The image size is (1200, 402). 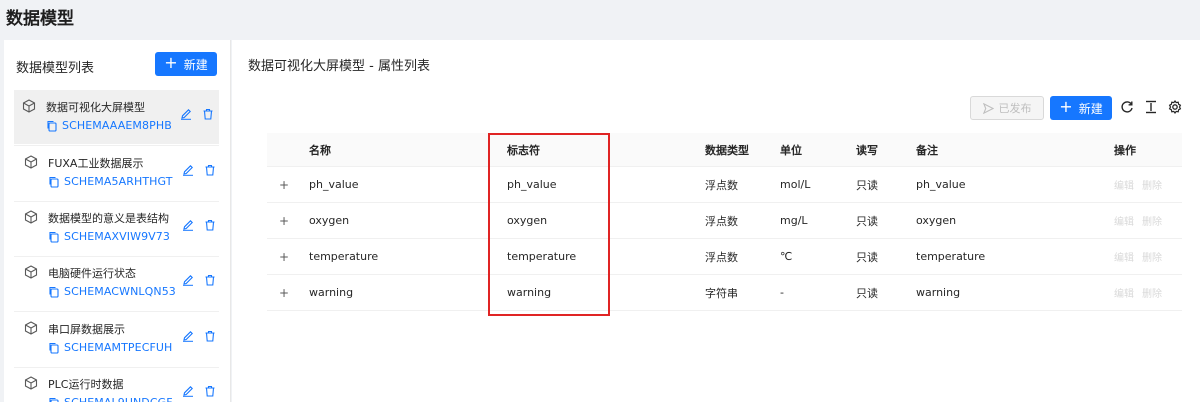 What do you see at coordinates (116, 117) in the screenshot?
I see `model-list-item: 数据可视化大屏模型 SCHEMAAAEM8PHB` at bounding box center [116, 117].